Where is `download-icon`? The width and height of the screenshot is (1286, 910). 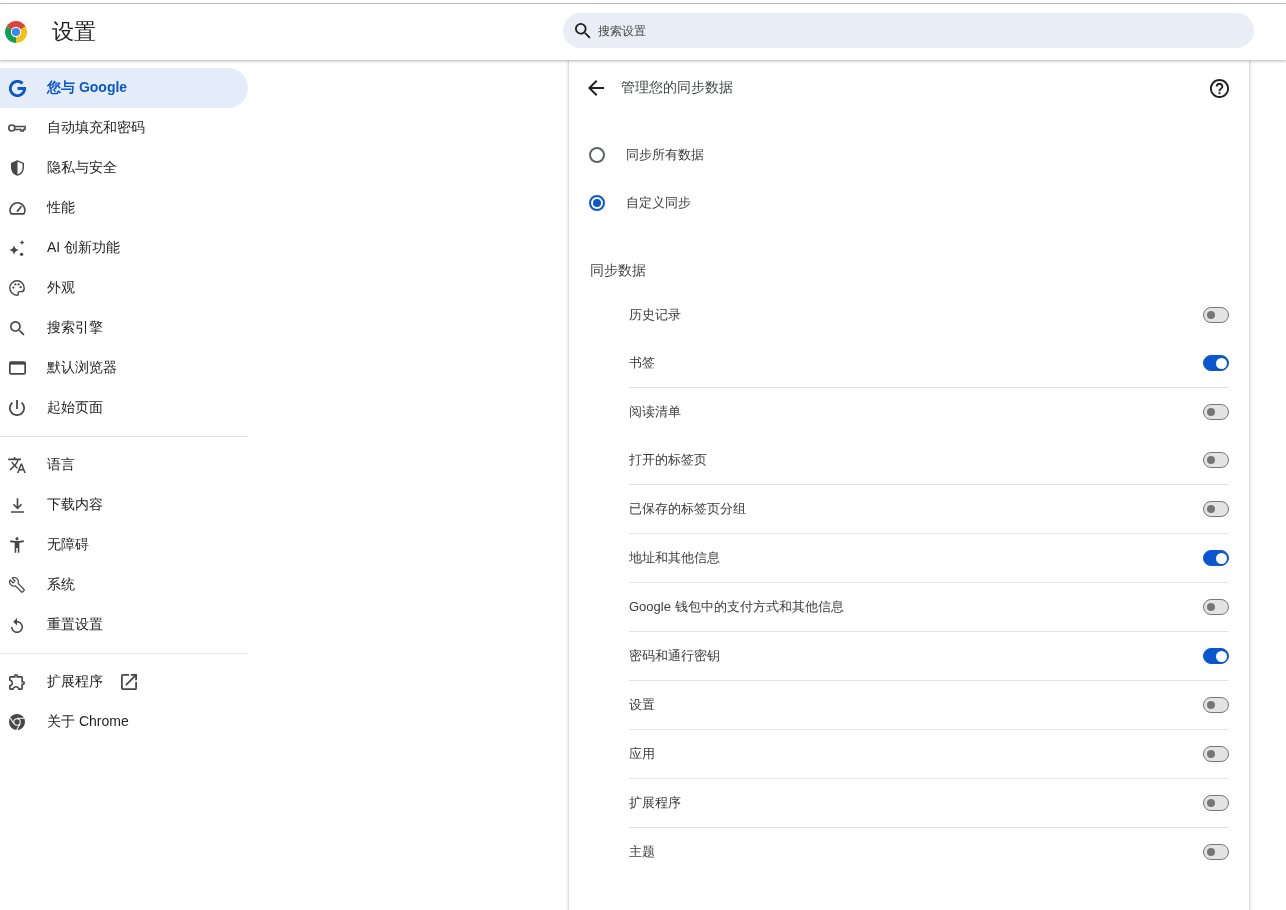
download-icon is located at coordinates (17, 505).